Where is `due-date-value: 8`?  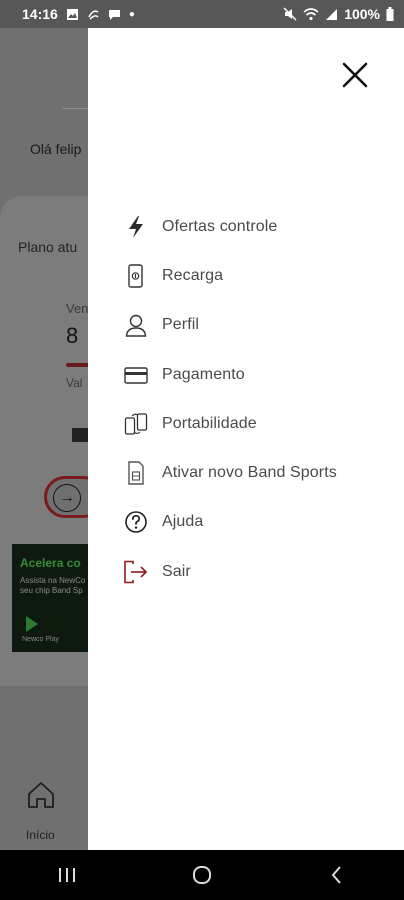
due-date-value: 8 is located at coordinates (72, 335).